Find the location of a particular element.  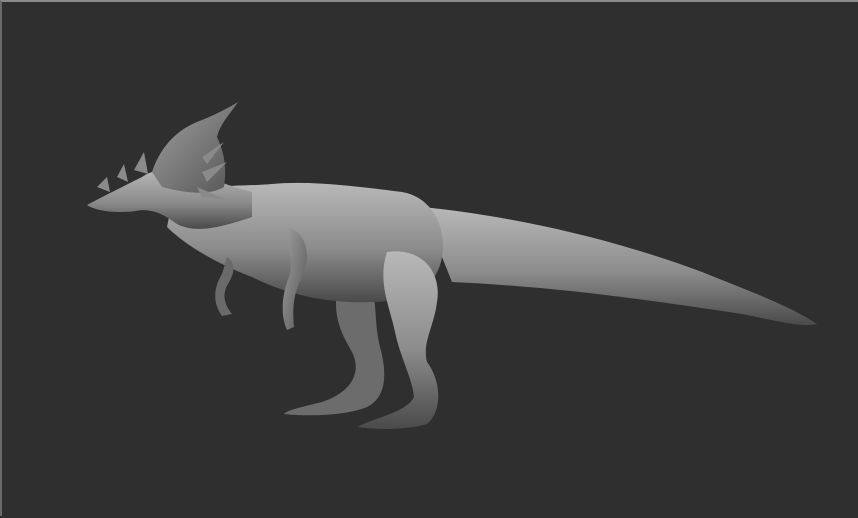

far-leg is located at coordinates (334, 354).